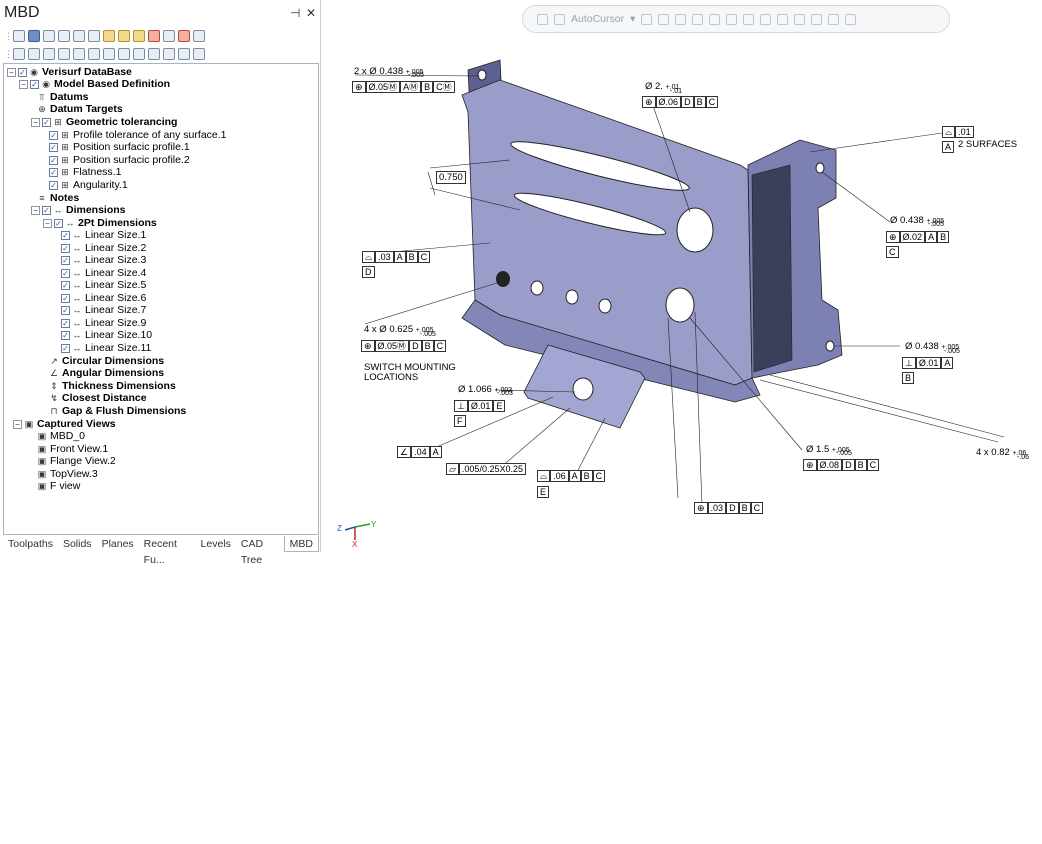 Image resolution: width=1042 pixels, height=844 pixels. Describe the element at coordinates (841, 465) in the screenshot. I see `fcf-position-15: ⊕ Ø.08 D B C` at that location.